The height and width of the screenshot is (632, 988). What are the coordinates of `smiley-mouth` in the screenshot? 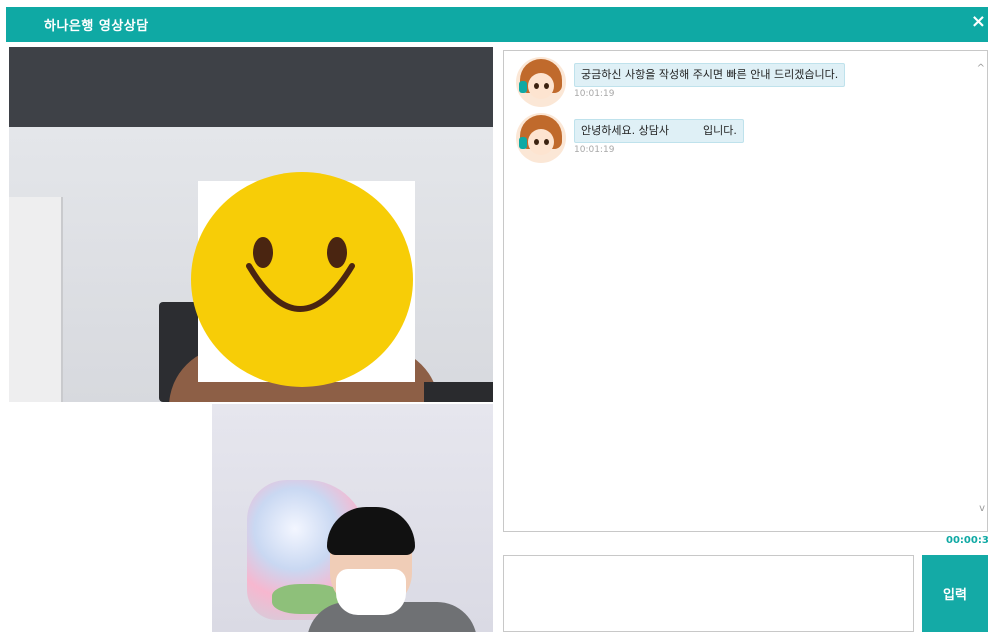 It's located at (300, 287).